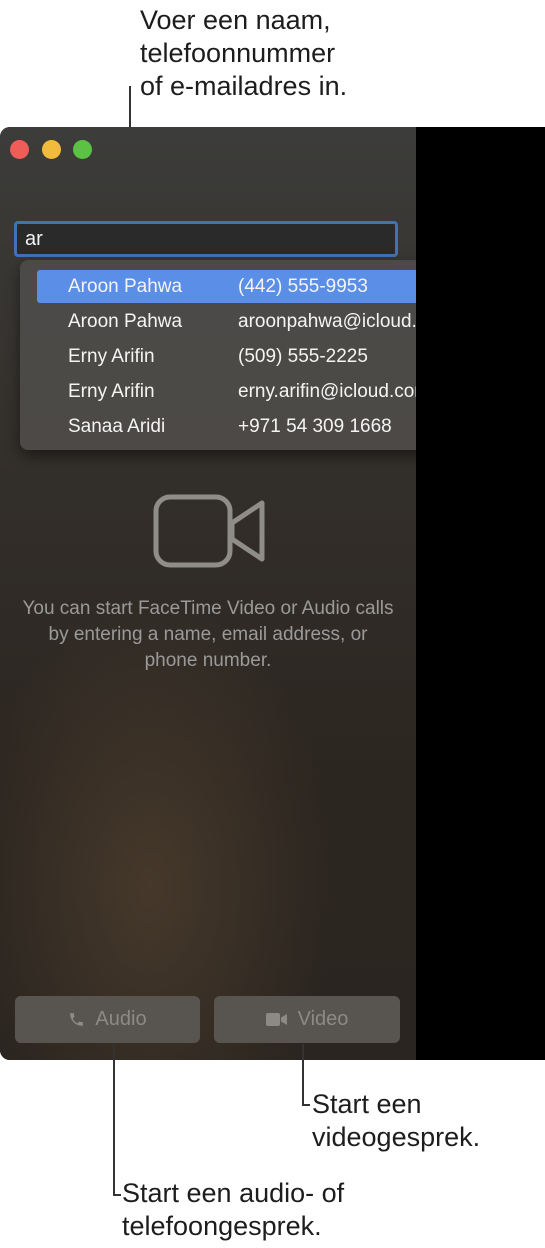 Image resolution: width=545 pixels, height=1248 pixels. I want to click on audio-button: Audio, so click(107, 1019).